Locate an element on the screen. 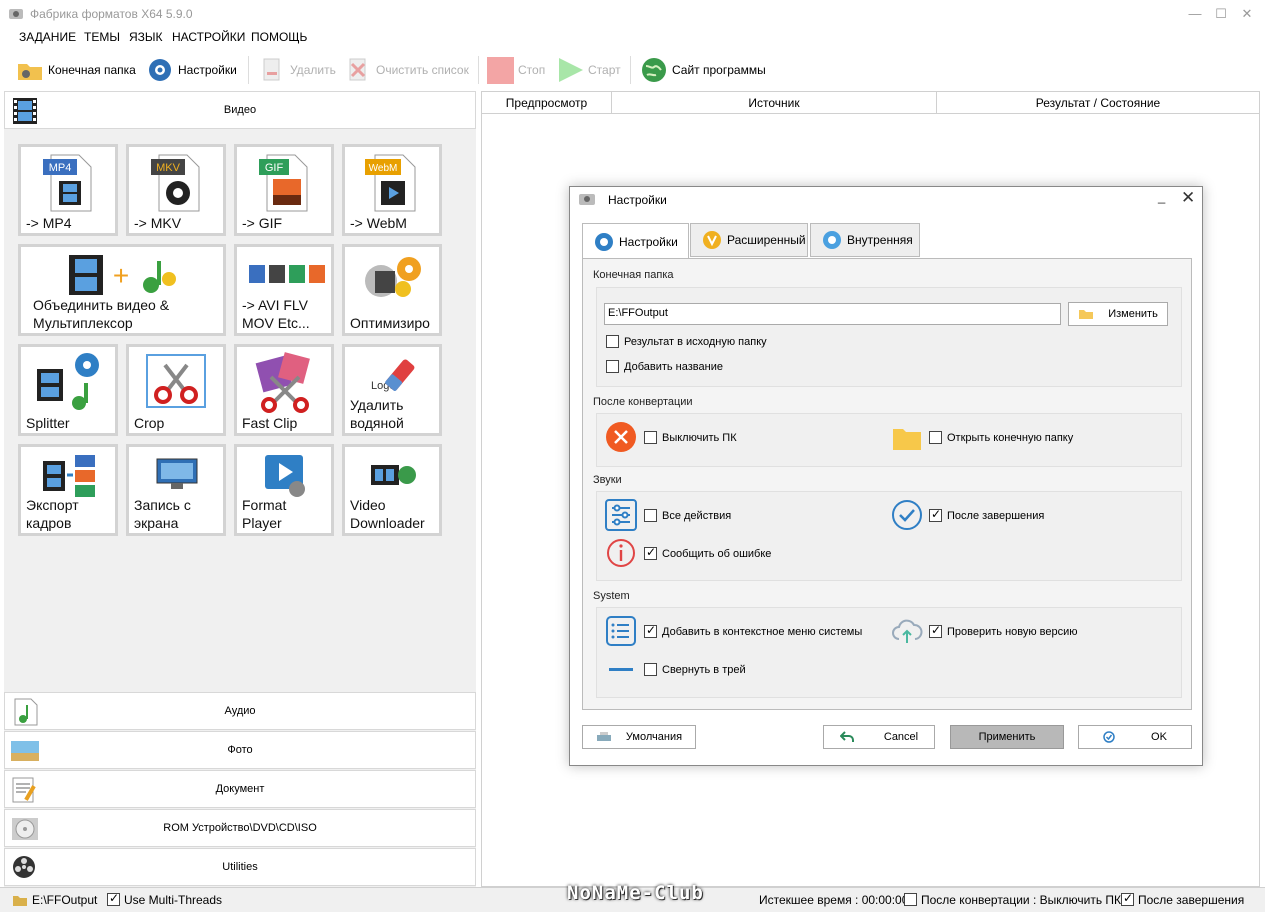 The image size is (1265, 912). minimize-button: — is located at coordinates (1195, 14).